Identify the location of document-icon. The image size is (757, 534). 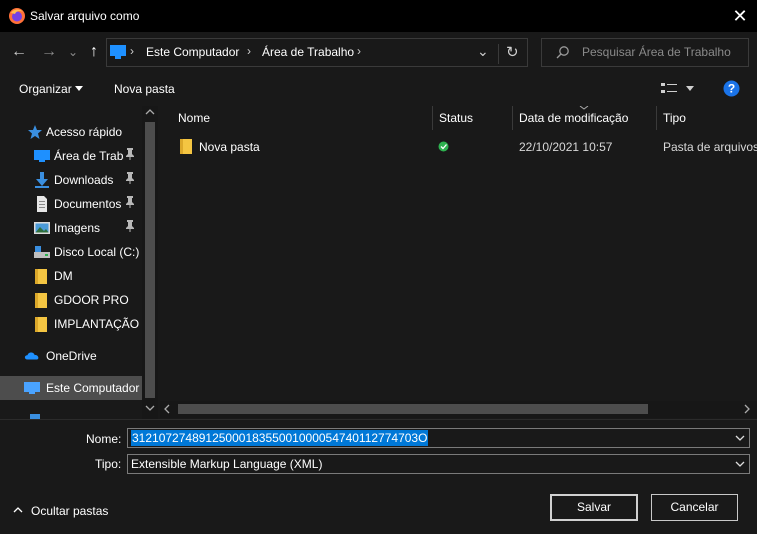
(42, 204).